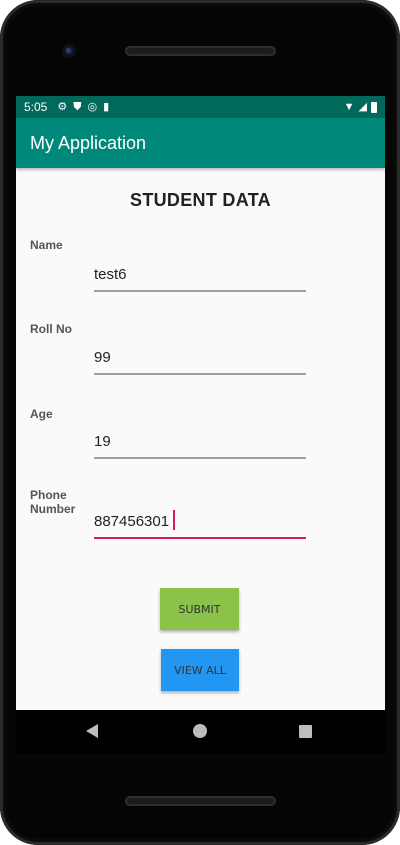 The image size is (400, 845). What do you see at coordinates (349, 106) in the screenshot?
I see `wifi-icon: ▼` at bounding box center [349, 106].